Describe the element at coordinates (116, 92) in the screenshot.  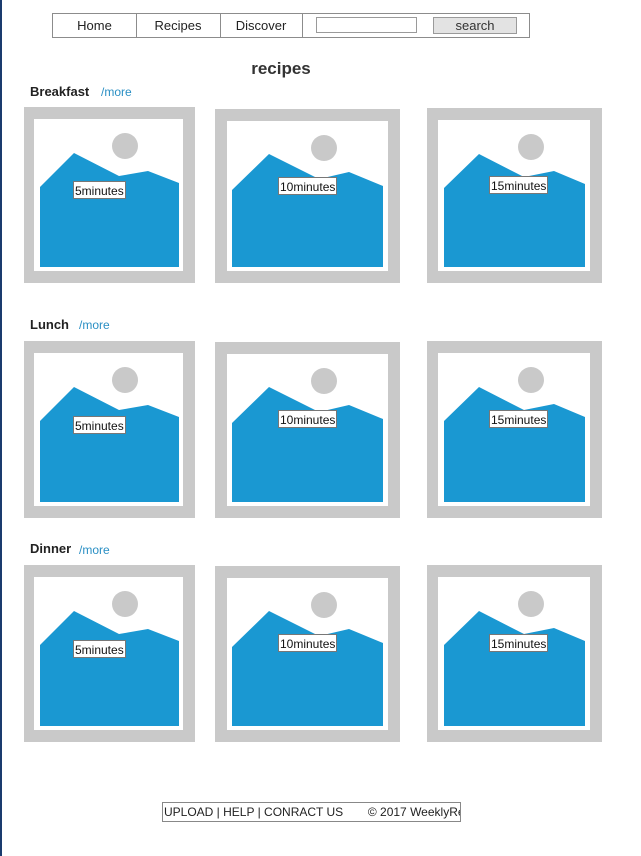
I see `more-link-breakfast: /more` at that location.